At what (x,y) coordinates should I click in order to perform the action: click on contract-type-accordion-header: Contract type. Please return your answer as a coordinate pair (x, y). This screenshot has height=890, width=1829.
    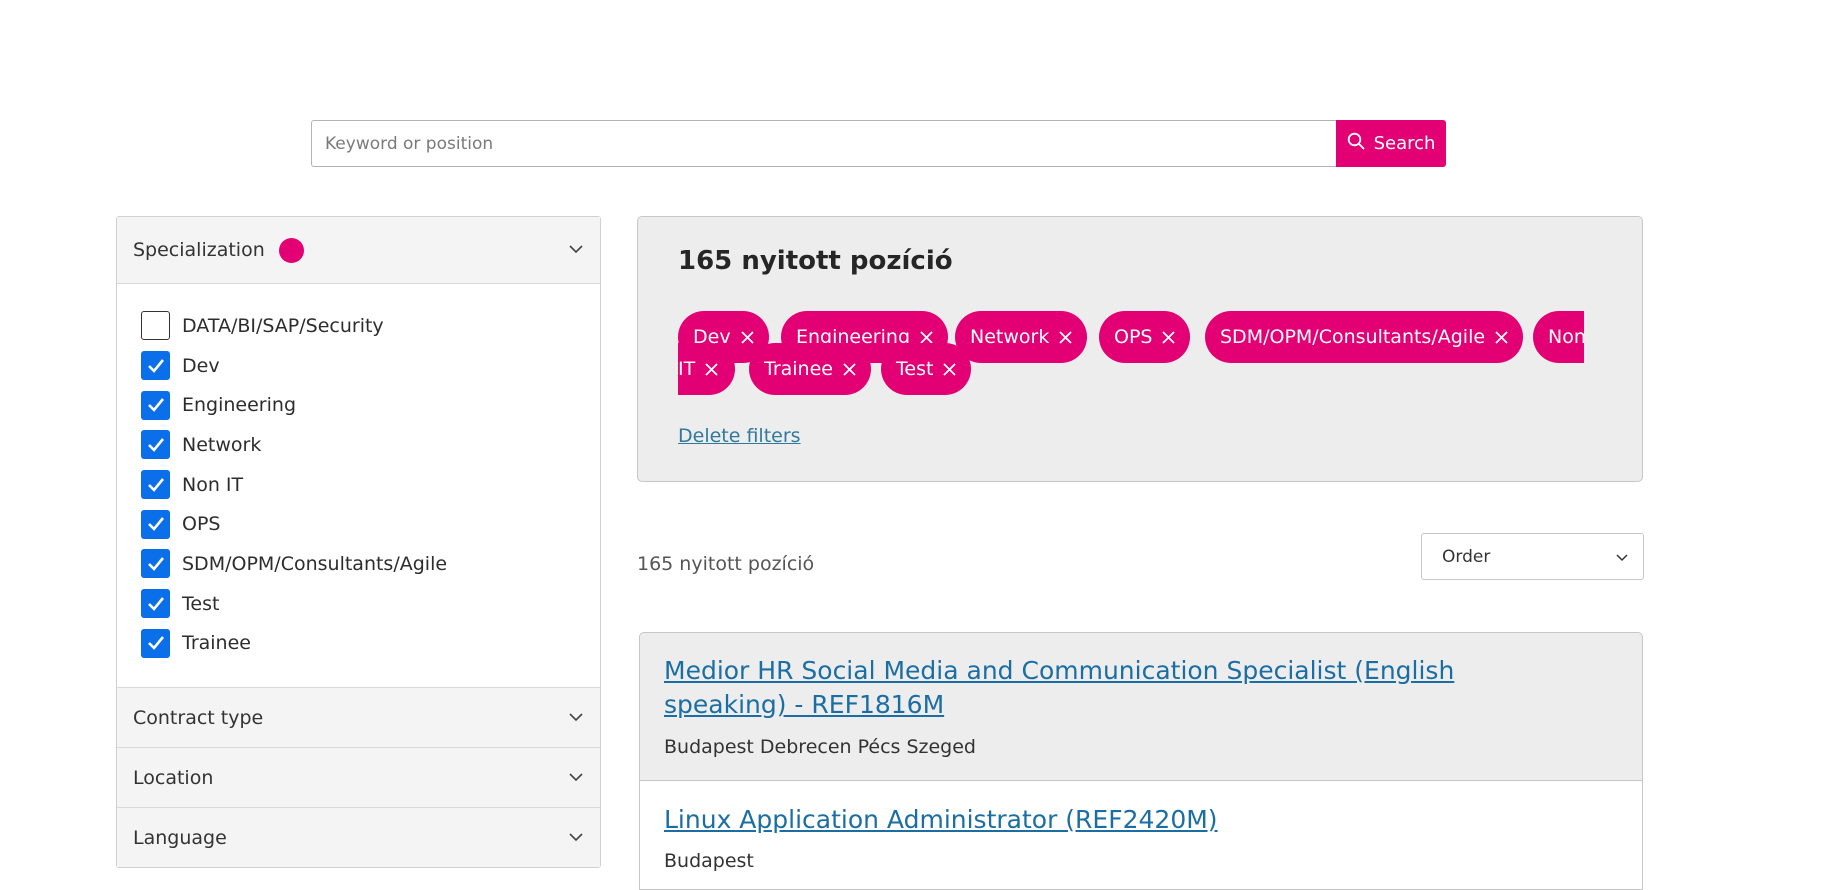
    Looking at the image, I should click on (358, 717).